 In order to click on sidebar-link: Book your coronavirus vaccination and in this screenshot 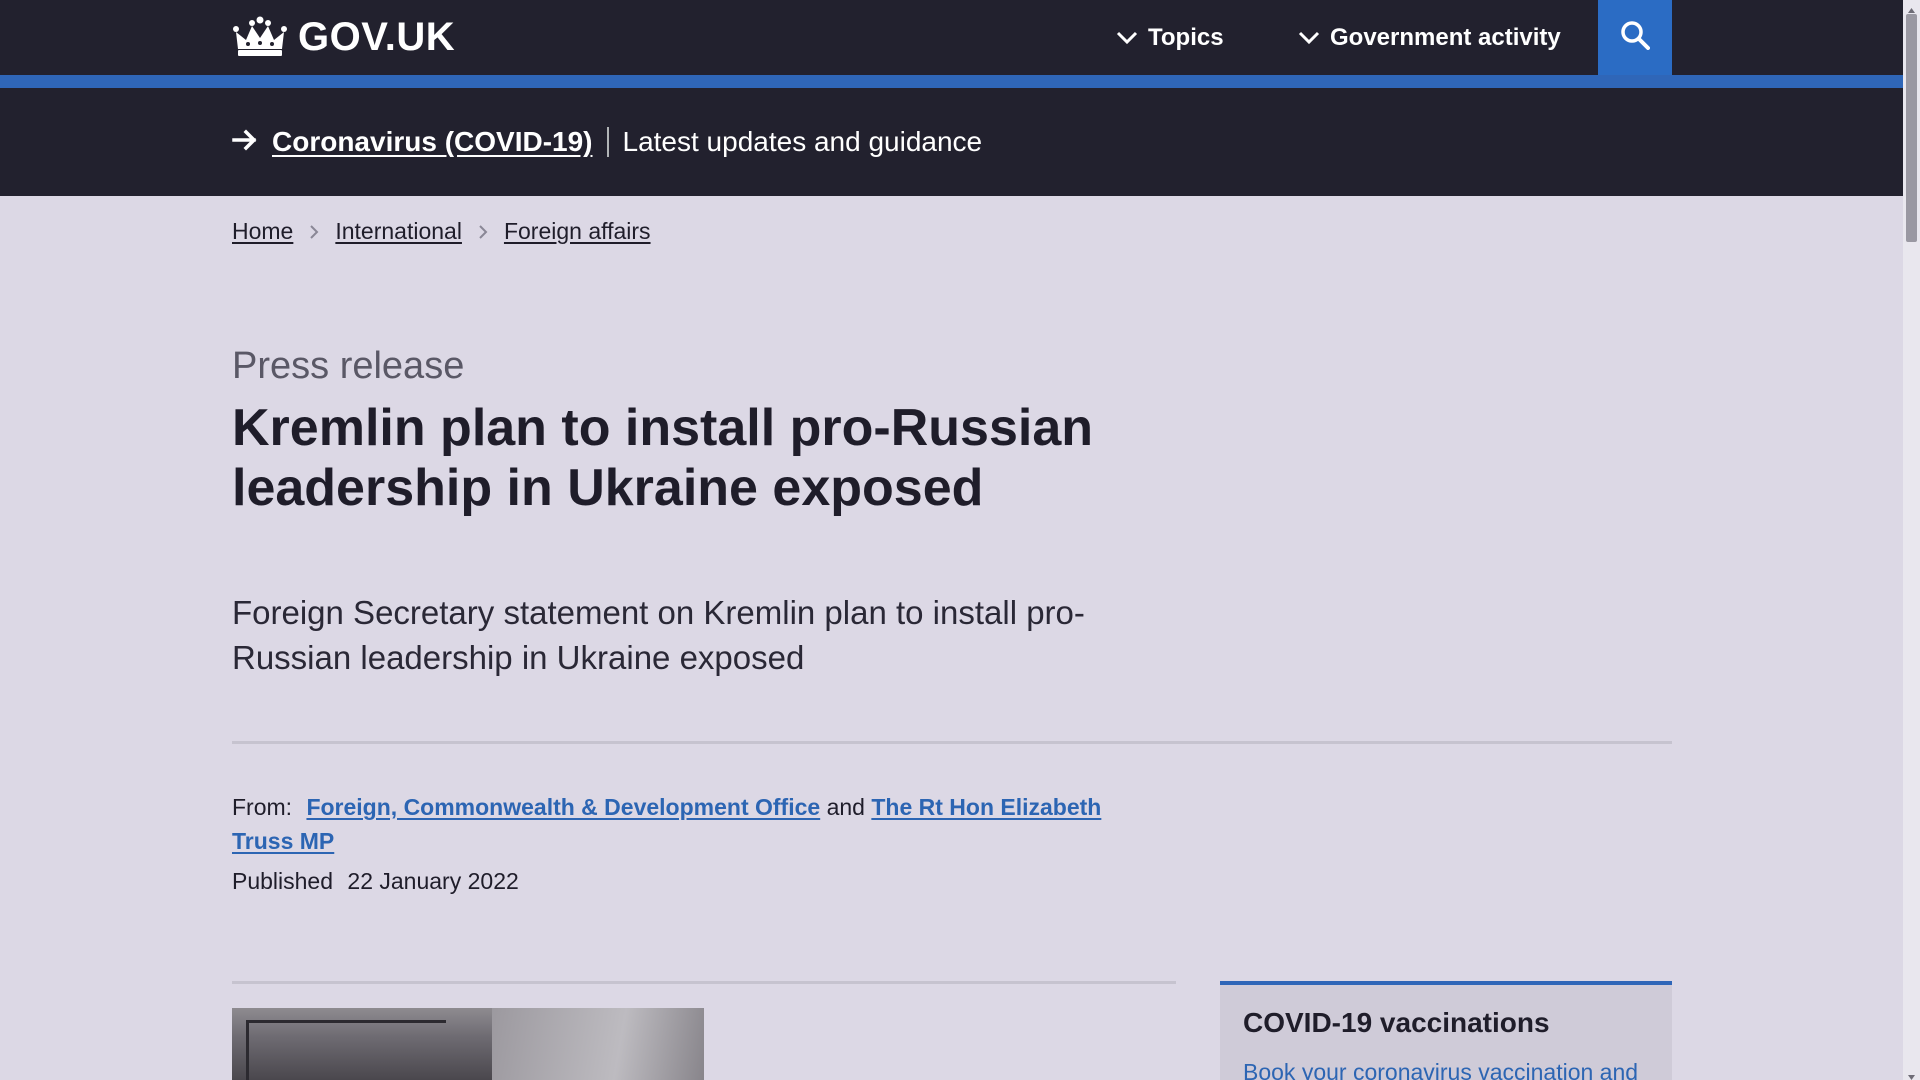, I will do `click(1446, 1069)`.